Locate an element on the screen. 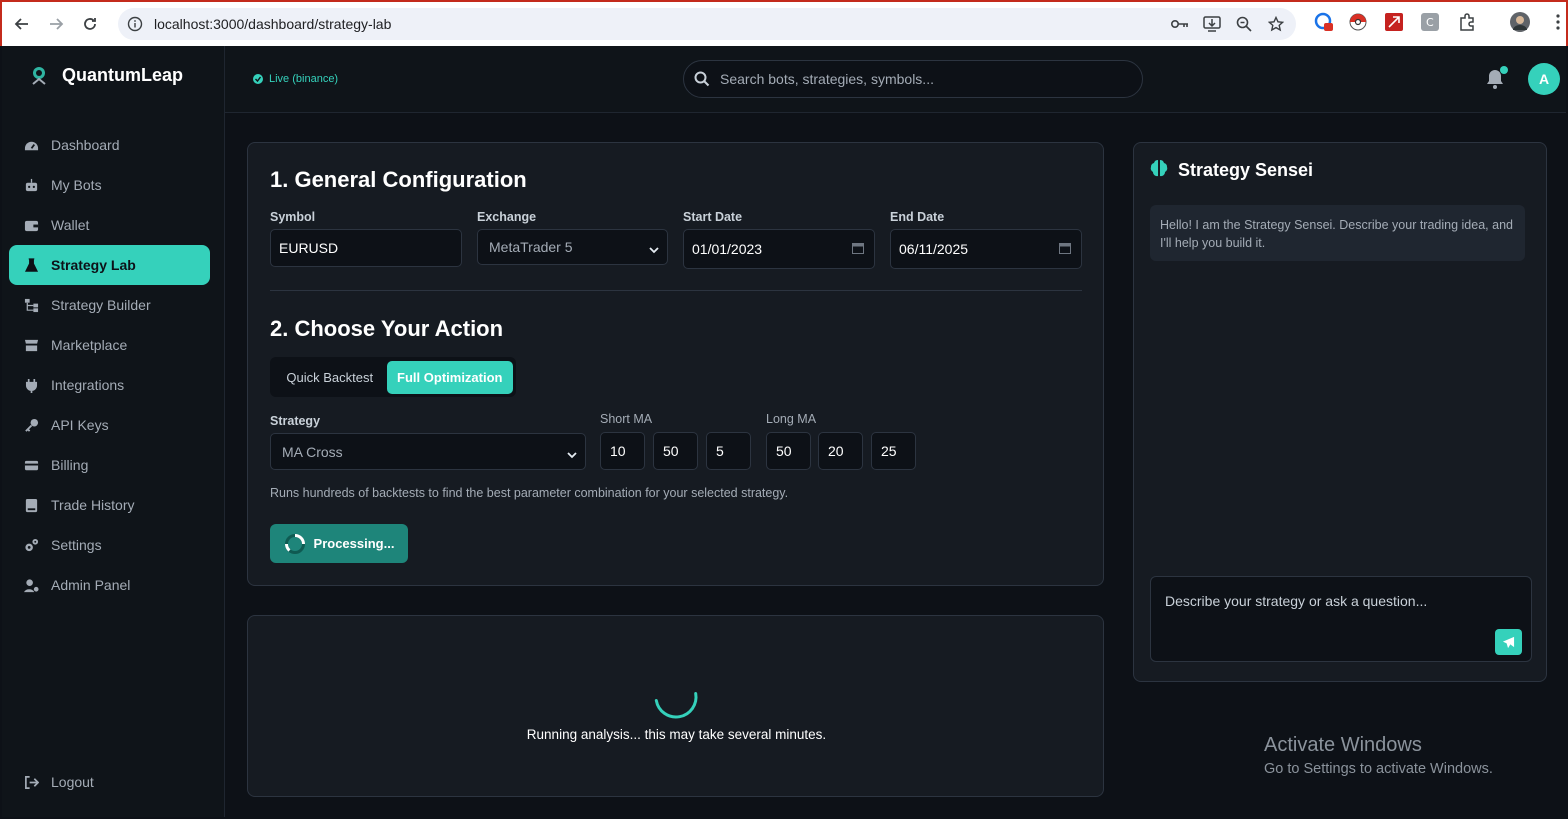 Image resolution: width=1568 pixels, height=819 pixels. notifications-bell-icon is located at coordinates (1496, 78).